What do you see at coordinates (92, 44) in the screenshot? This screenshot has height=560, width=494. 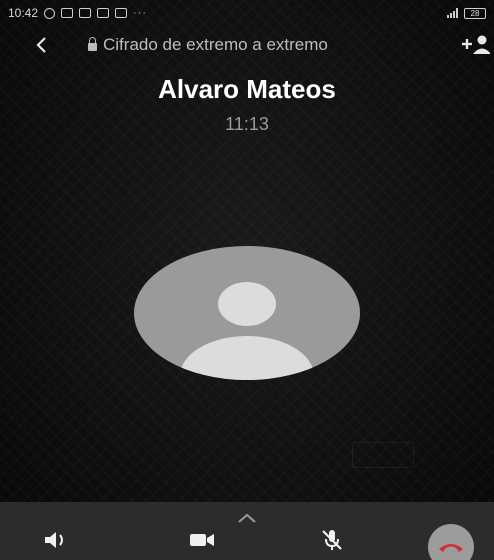 I see `lock-icon` at bounding box center [92, 44].